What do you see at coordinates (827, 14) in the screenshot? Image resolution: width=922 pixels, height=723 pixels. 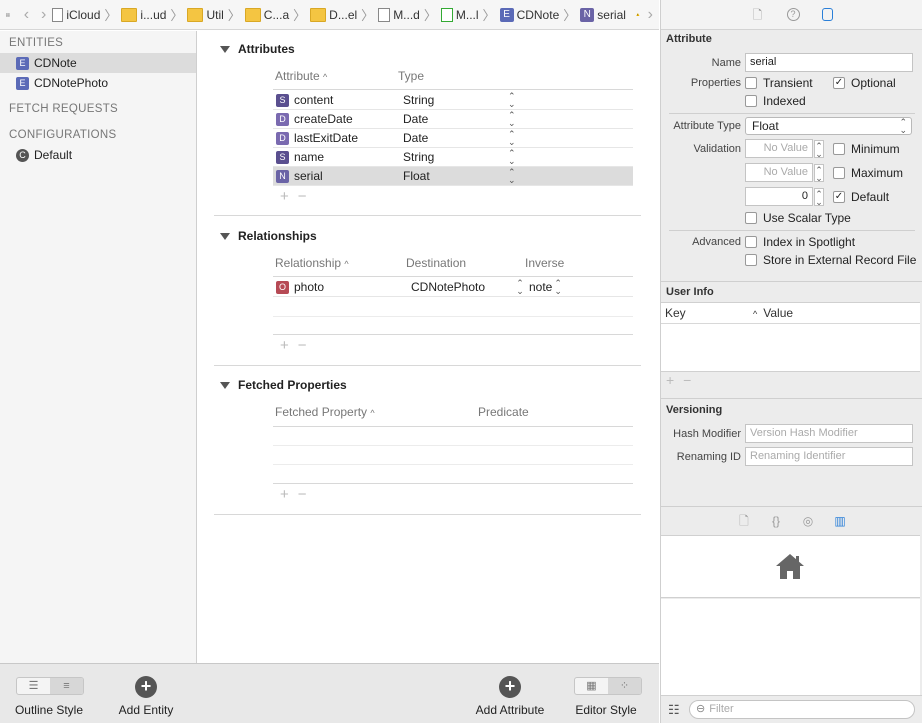 I see `data-model-inspector-icon` at bounding box center [827, 14].